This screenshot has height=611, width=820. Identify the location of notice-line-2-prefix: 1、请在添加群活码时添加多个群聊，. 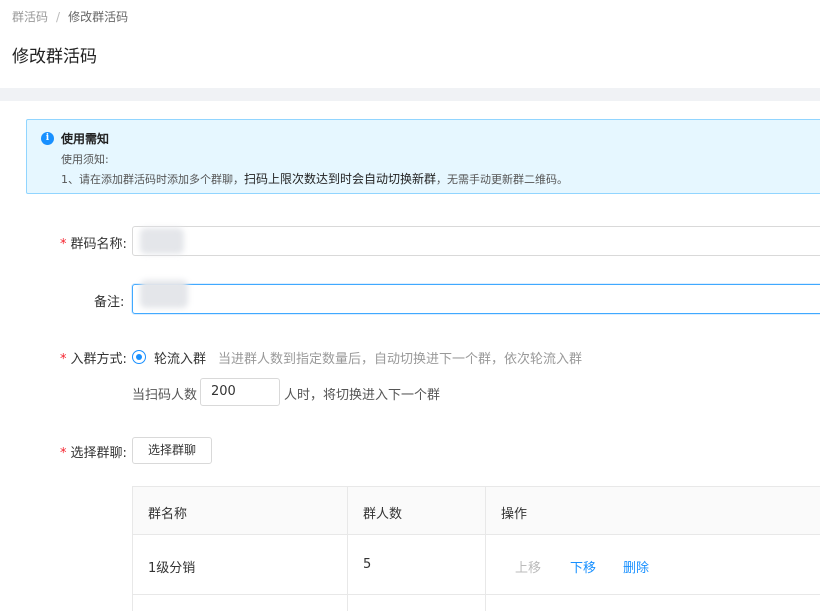
(152, 179).